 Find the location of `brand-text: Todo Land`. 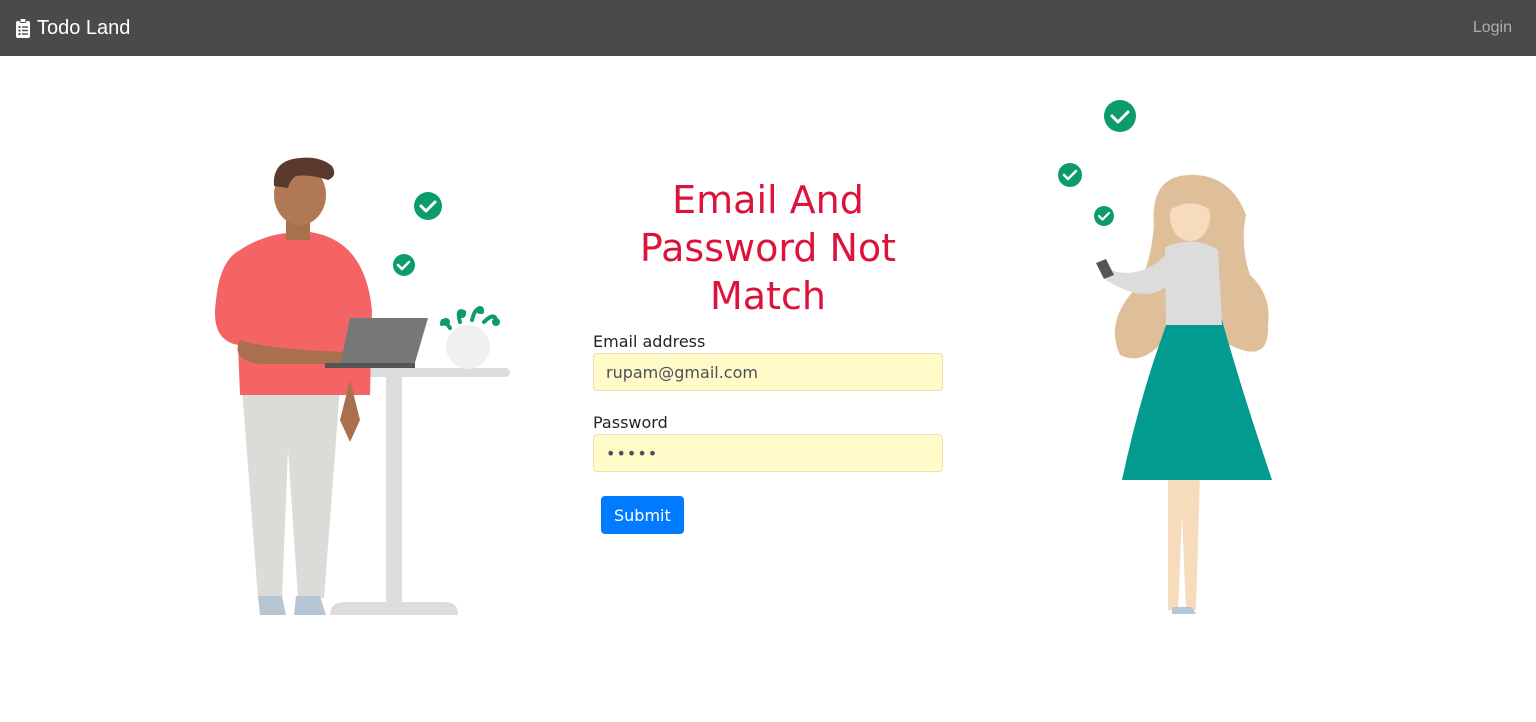

brand-text: Todo Land is located at coordinates (84, 27).